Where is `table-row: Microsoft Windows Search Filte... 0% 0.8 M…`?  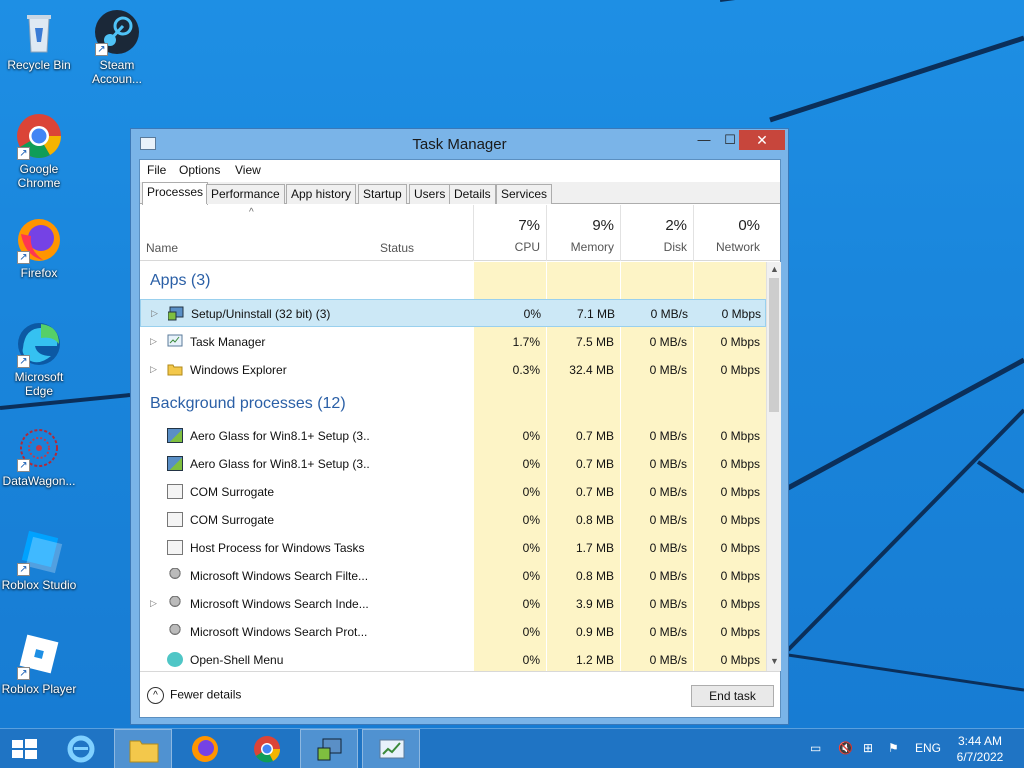
table-row: Microsoft Windows Search Filte... 0% 0.8 M… is located at coordinates (453, 576).